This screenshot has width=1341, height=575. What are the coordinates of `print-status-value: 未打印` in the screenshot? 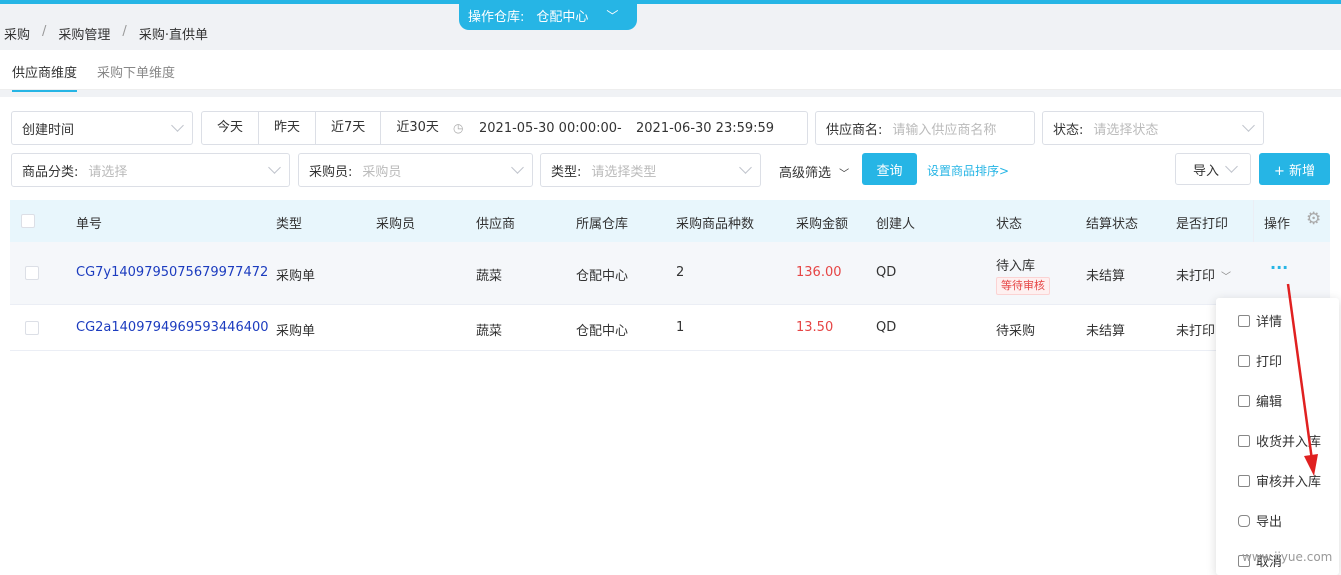 It's located at (1196, 276).